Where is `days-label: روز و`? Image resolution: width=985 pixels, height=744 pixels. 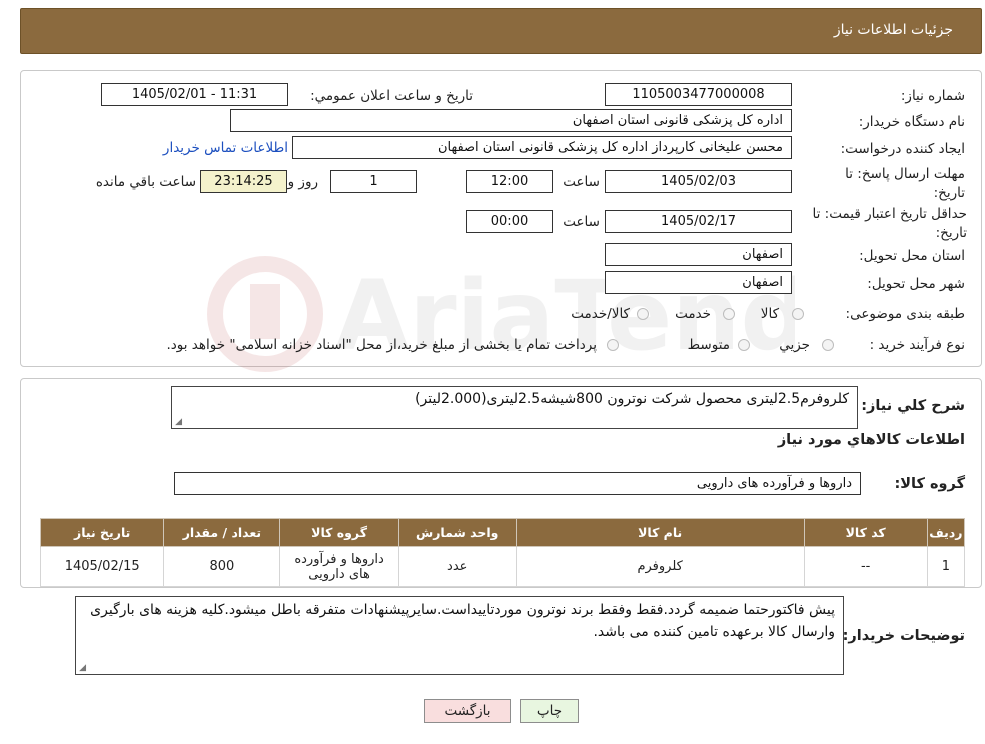
days-label: روز و is located at coordinates (302, 182).